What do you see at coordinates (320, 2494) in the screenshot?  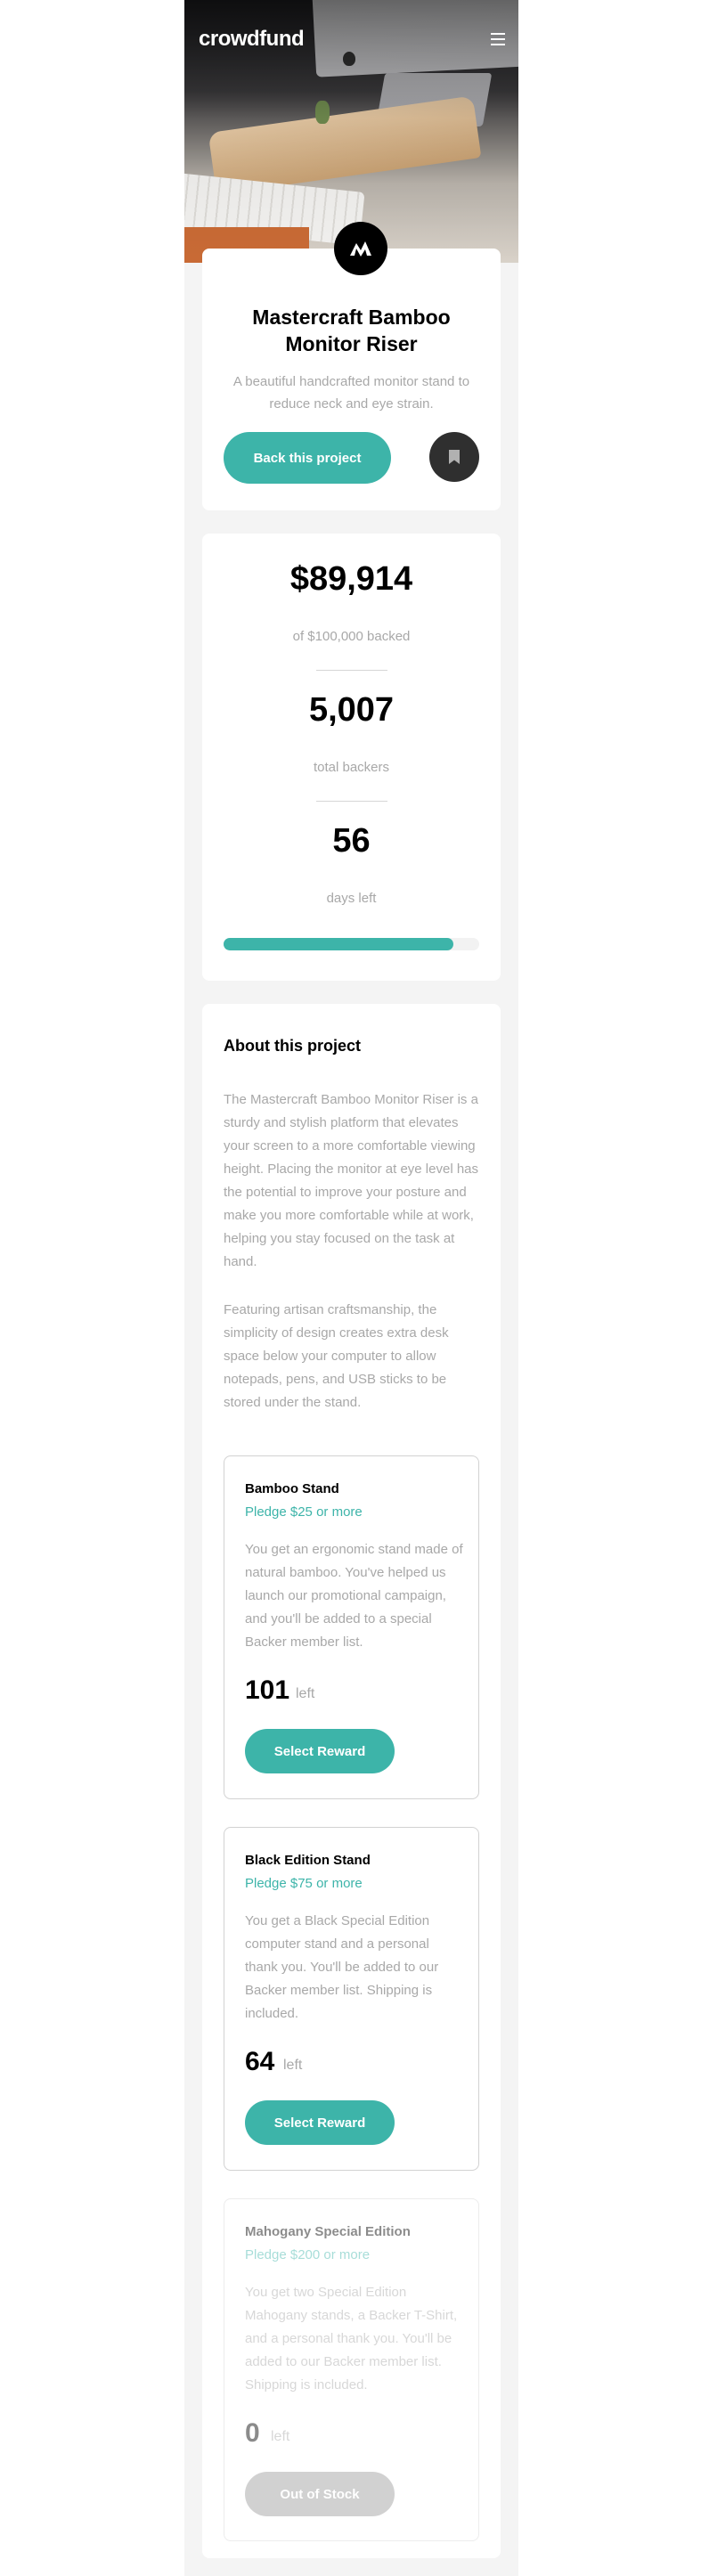 I see `out-of-stock-button: Out of Stock` at bounding box center [320, 2494].